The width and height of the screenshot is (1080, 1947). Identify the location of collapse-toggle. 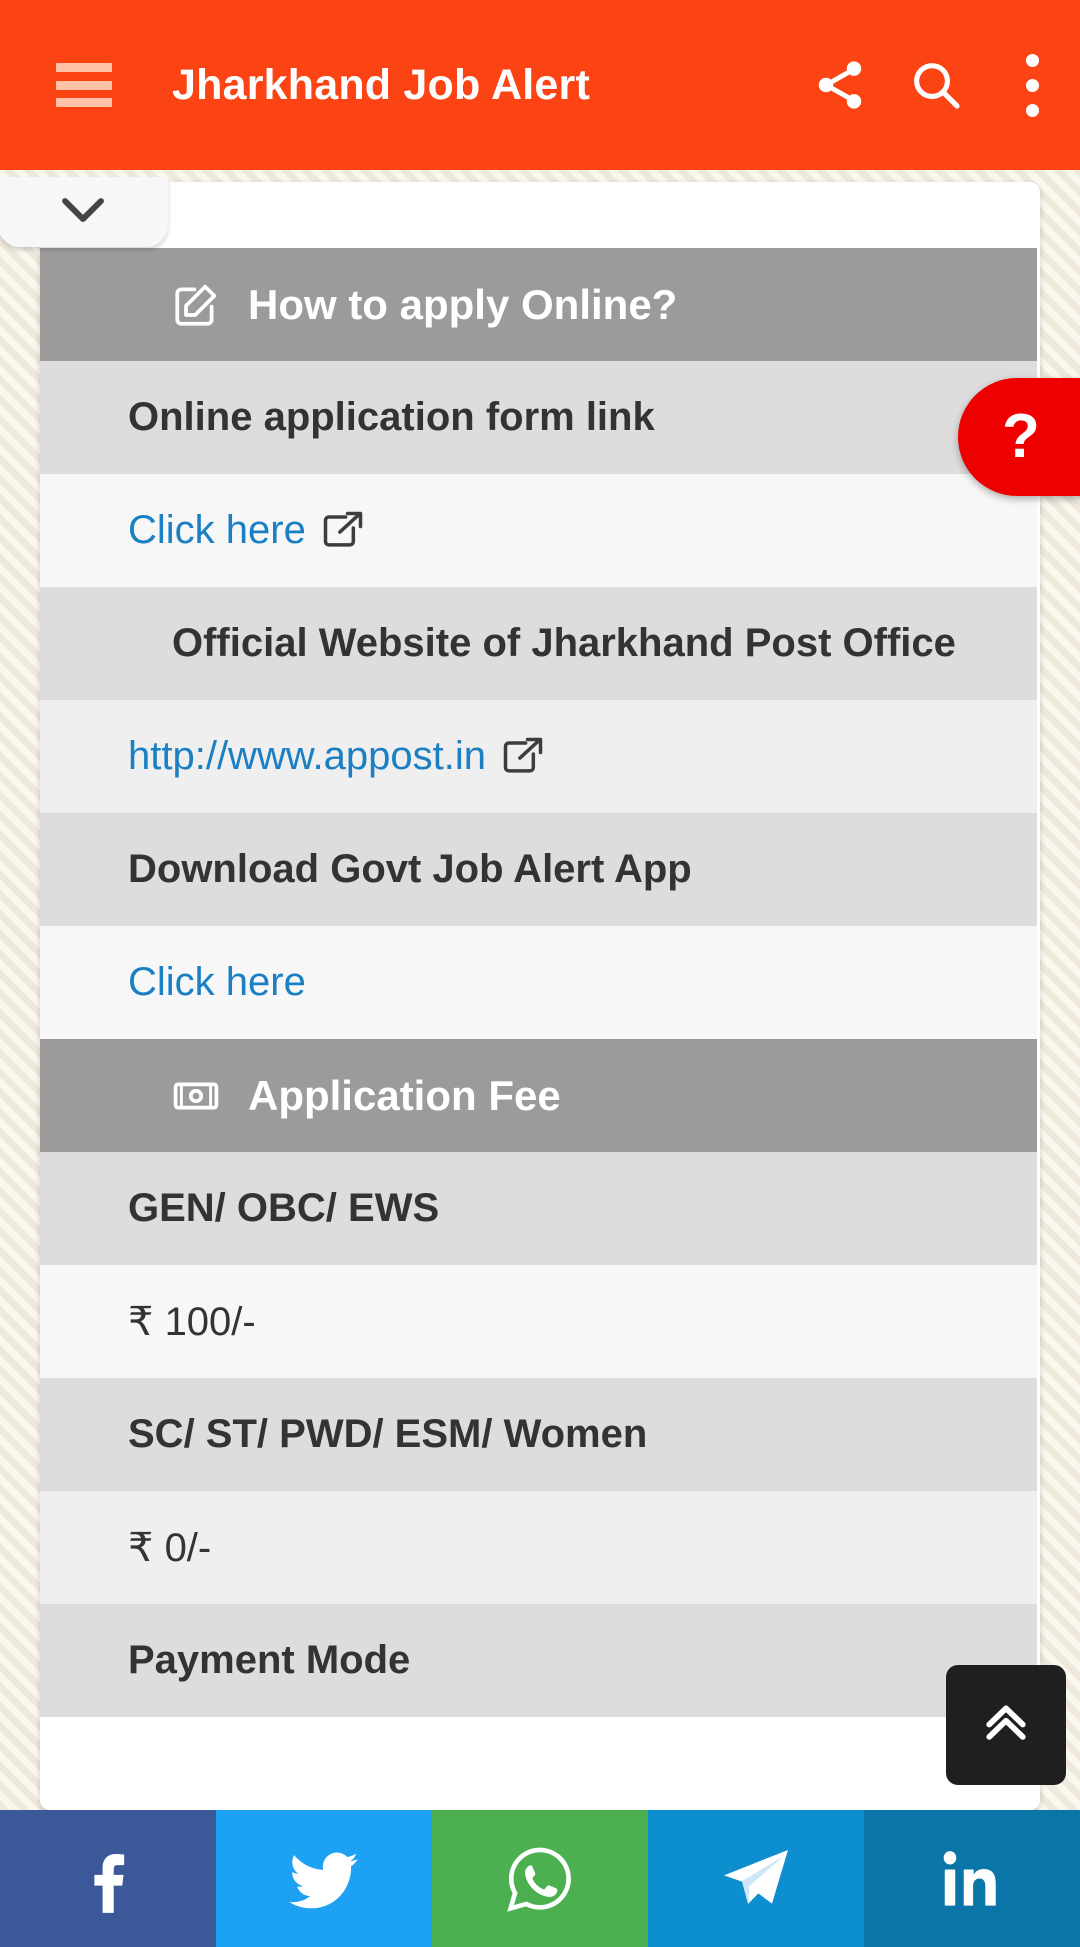
(84, 212).